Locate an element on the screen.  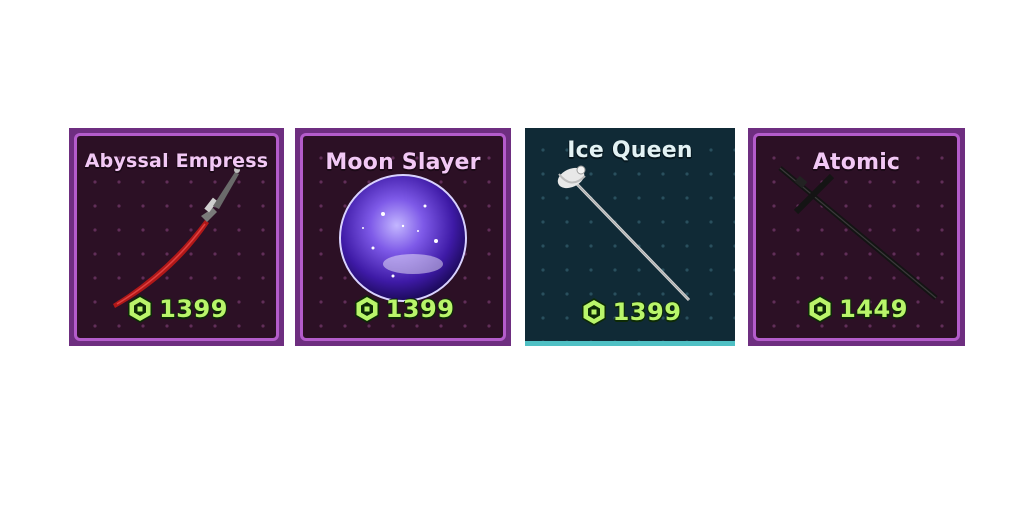
card-inner: Moon Slayer 1399 is located at coordinates (403, 237).